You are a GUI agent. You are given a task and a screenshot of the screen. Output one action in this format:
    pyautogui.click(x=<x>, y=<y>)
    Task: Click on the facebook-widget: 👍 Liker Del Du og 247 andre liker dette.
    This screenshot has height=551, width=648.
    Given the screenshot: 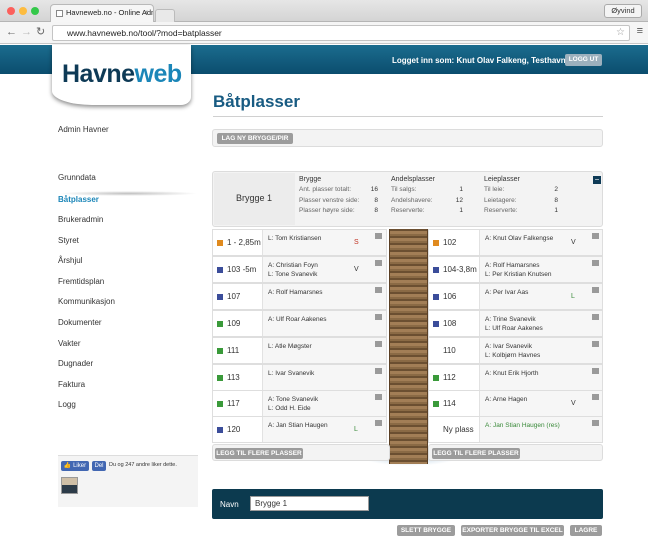 What is the action you would take?
    pyautogui.click(x=128, y=481)
    